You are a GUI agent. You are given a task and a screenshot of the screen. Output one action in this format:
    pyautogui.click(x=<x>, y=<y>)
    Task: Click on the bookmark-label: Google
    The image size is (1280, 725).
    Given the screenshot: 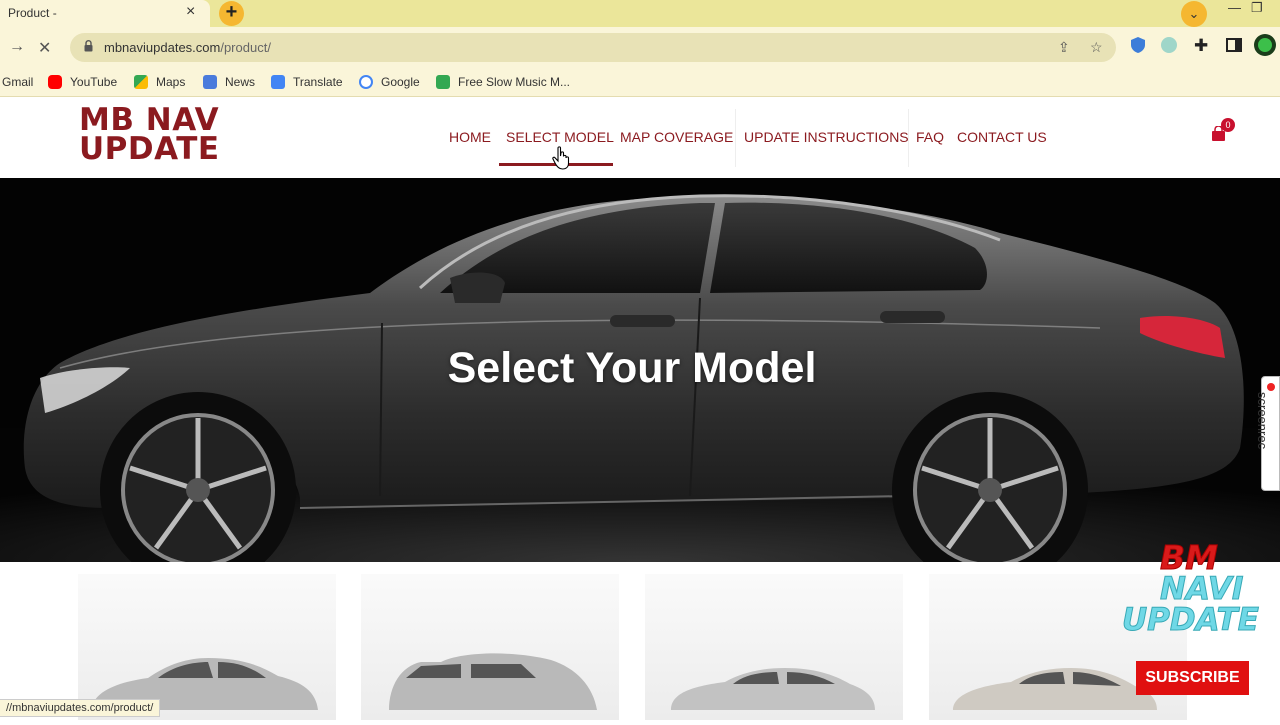 What is the action you would take?
    pyautogui.click(x=400, y=82)
    